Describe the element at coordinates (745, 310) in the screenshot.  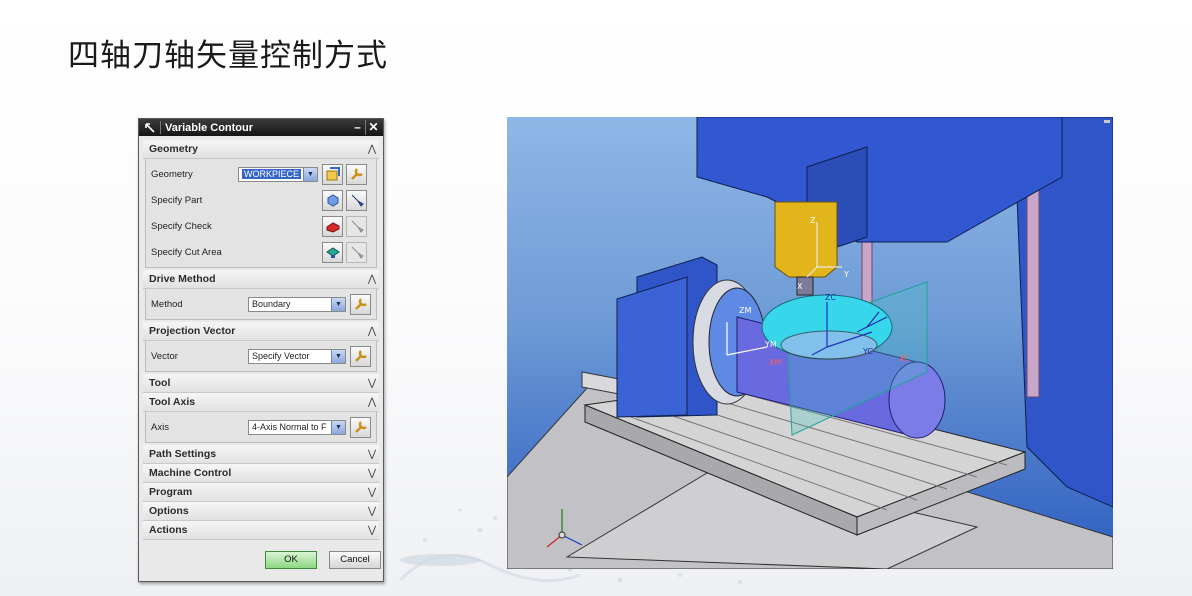
I see `axis-label-zm: ZM` at that location.